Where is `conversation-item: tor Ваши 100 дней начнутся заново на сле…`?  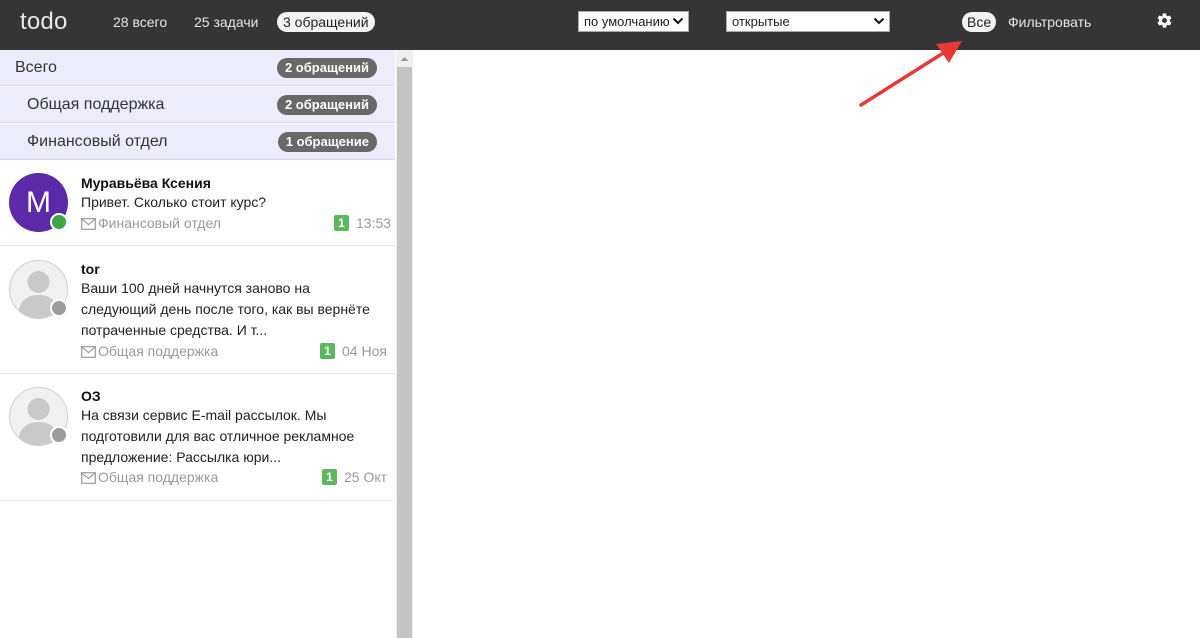 conversation-item: tor Ваши 100 дней начнутся заново на сле… is located at coordinates (197, 310).